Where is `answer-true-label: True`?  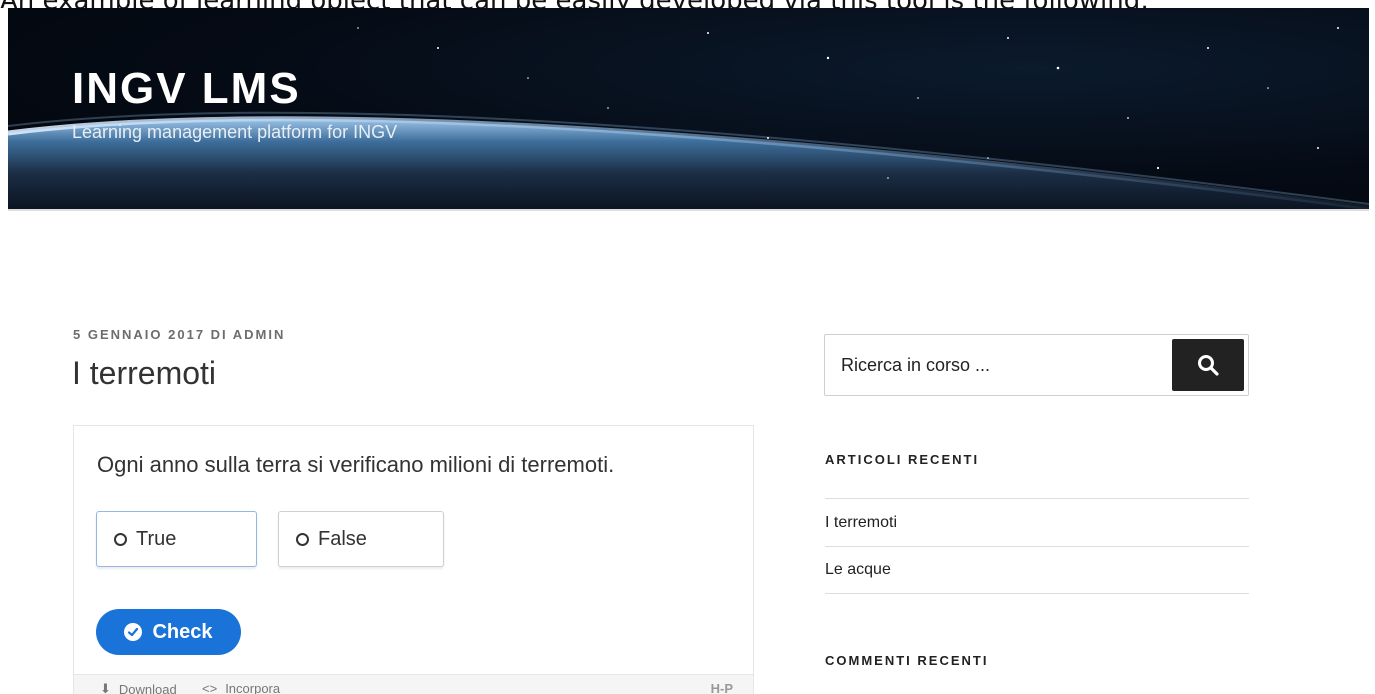 answer-true-label: True is located at coordinates (156, 538).